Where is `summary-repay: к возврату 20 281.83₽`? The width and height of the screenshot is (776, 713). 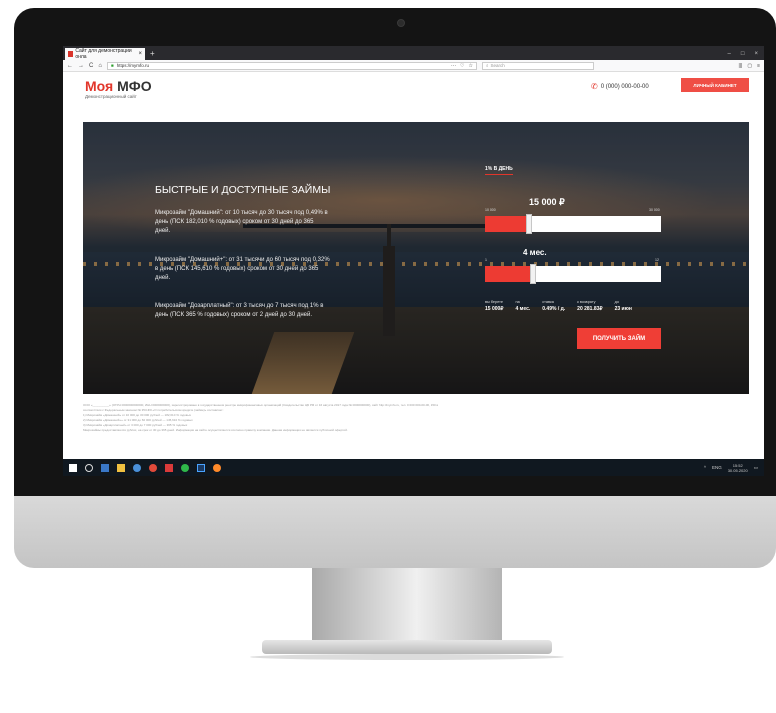 summary-repay: к возврату 20 281.83₽ is located at coordinates (589, 306).